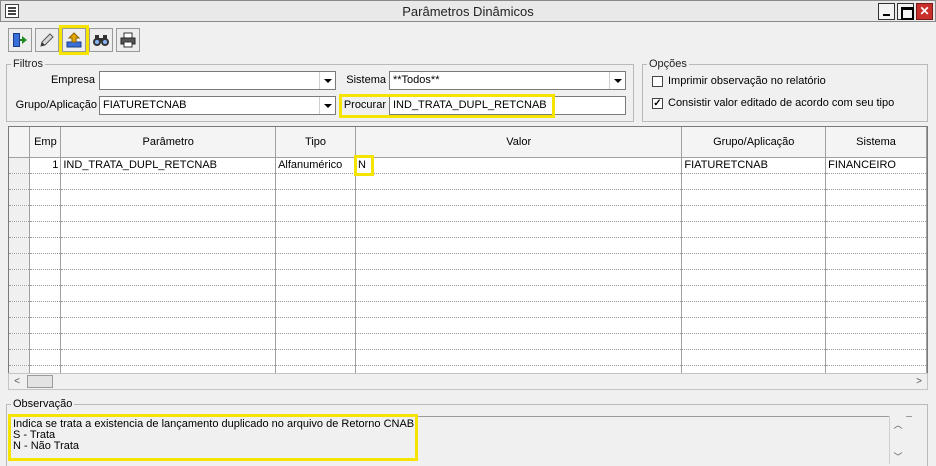 Image resolution: width=936 pixels, height=466 pixels. Describe the element at coordinates (898, 456) in the screenshot. I see `scroll-down-icon: ﹀` at that location.